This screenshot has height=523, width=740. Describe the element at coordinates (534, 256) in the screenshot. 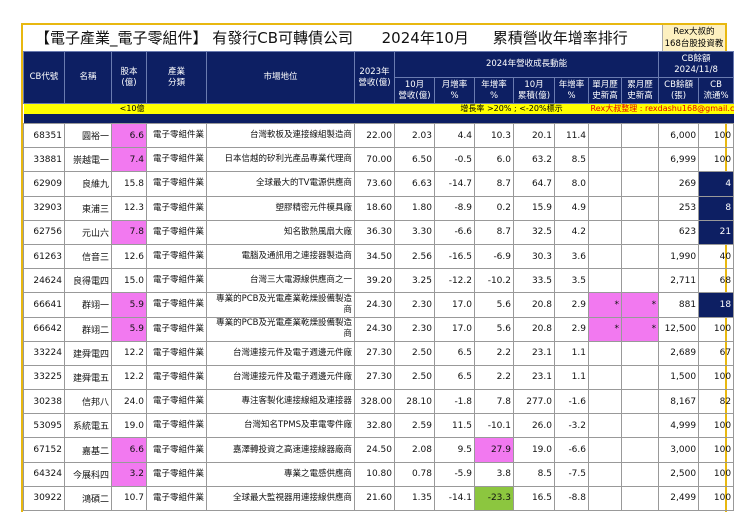

I see `cell-cum-rev: 30.3` at that location.